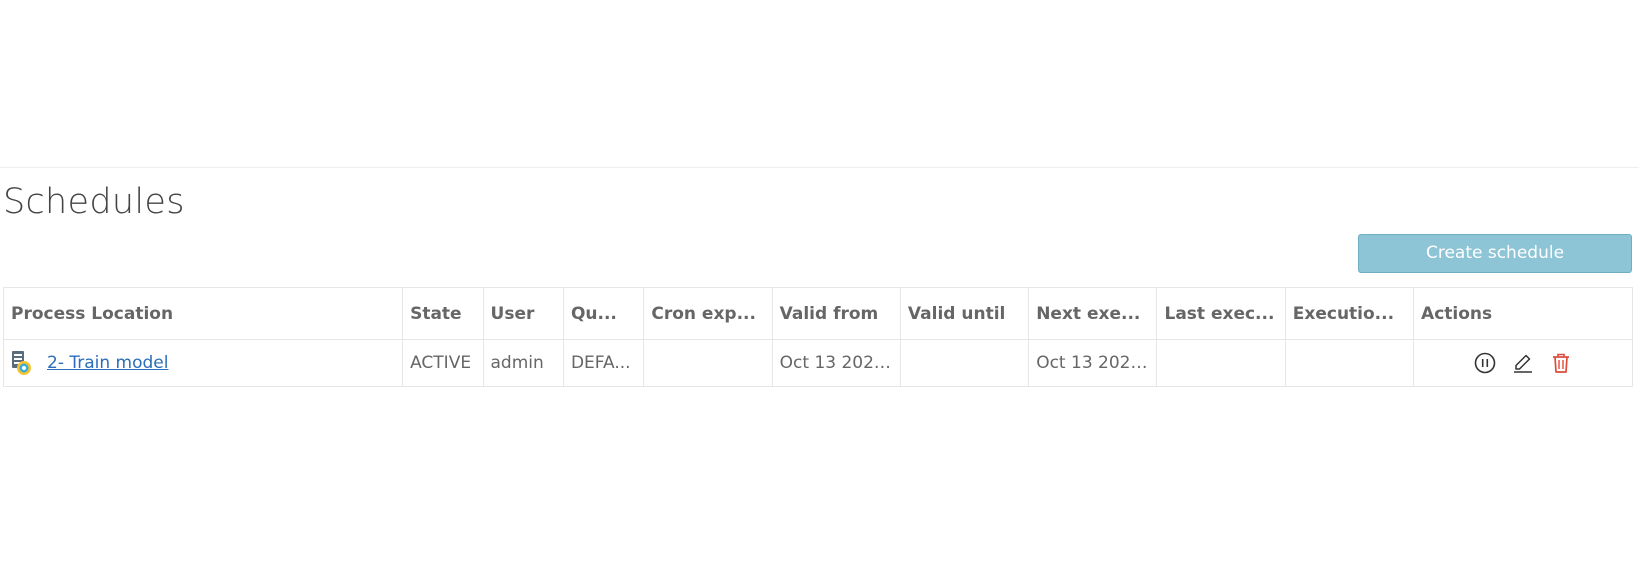 The width and height of the screenshot is (1639, 564). I want to click on delete-icon, so click(1561, 363).